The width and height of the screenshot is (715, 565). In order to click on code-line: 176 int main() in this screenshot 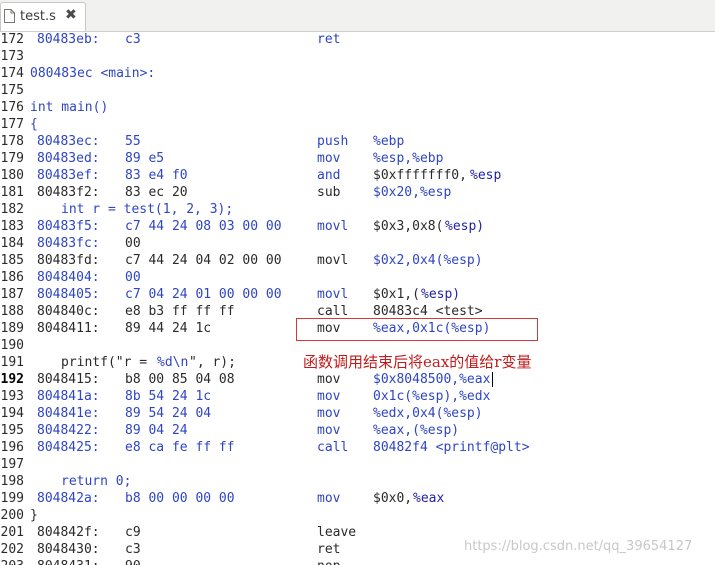, I will do `click(357, 107)`.